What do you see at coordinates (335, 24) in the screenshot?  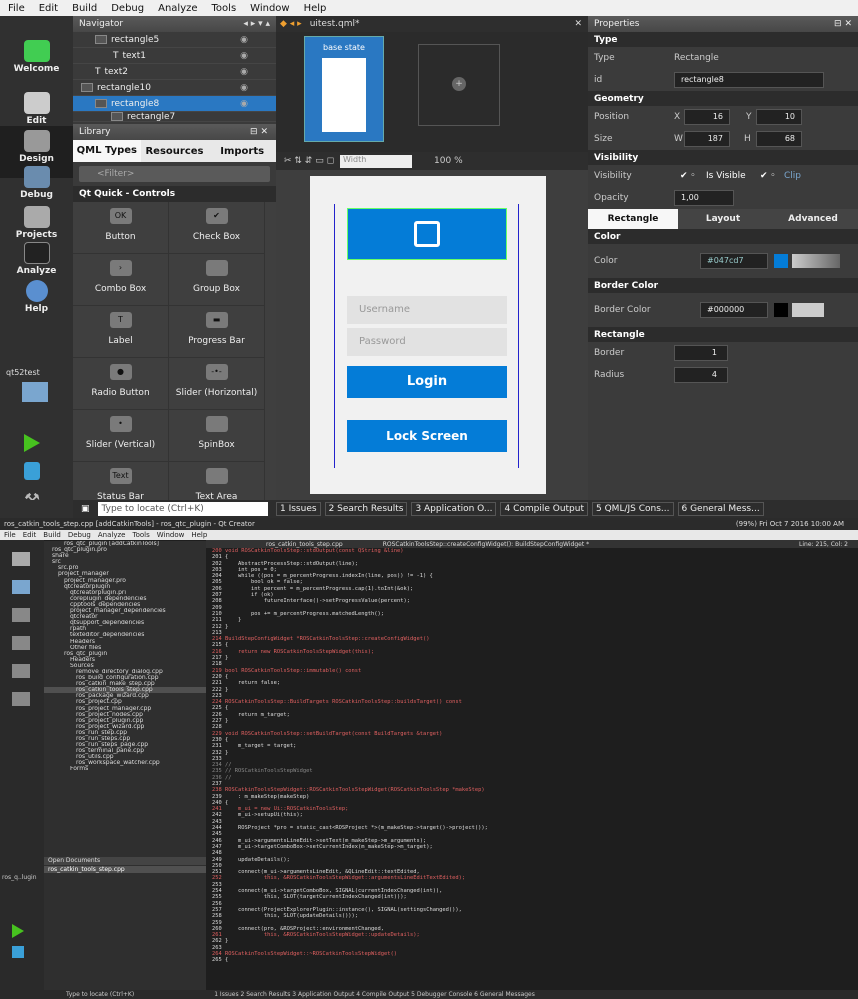 I see `document-name: uitest.qml*` at bounding box center [335, 24].